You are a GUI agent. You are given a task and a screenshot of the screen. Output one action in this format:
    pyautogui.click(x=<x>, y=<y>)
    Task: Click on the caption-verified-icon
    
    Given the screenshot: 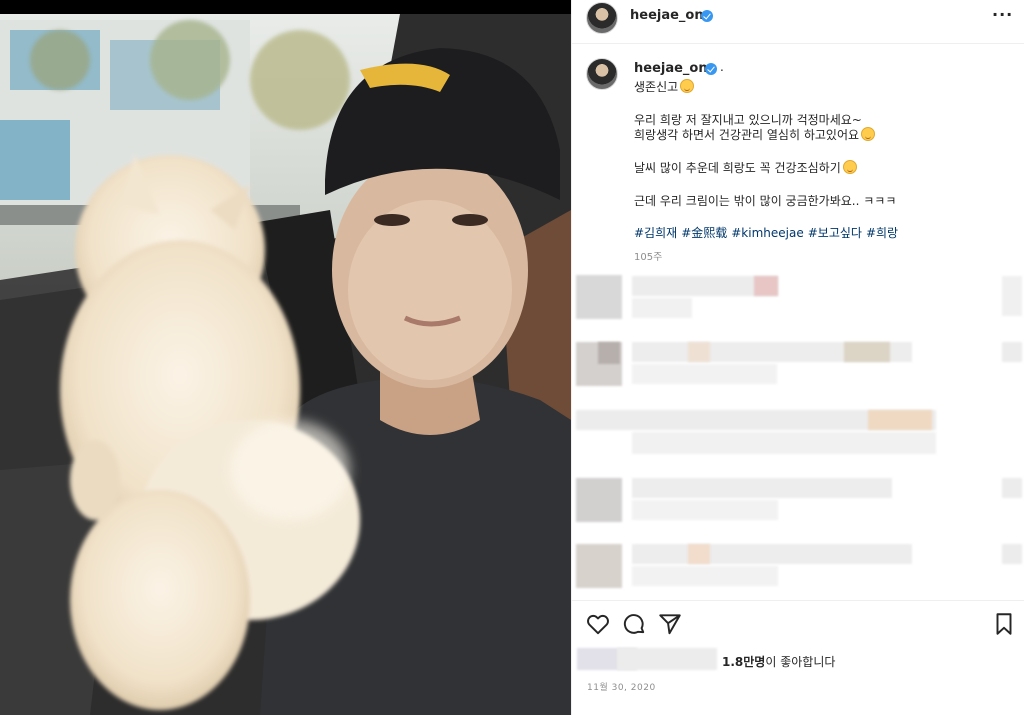 What is the action you would take?
    pyautogui.click(x=711, y=69)
    